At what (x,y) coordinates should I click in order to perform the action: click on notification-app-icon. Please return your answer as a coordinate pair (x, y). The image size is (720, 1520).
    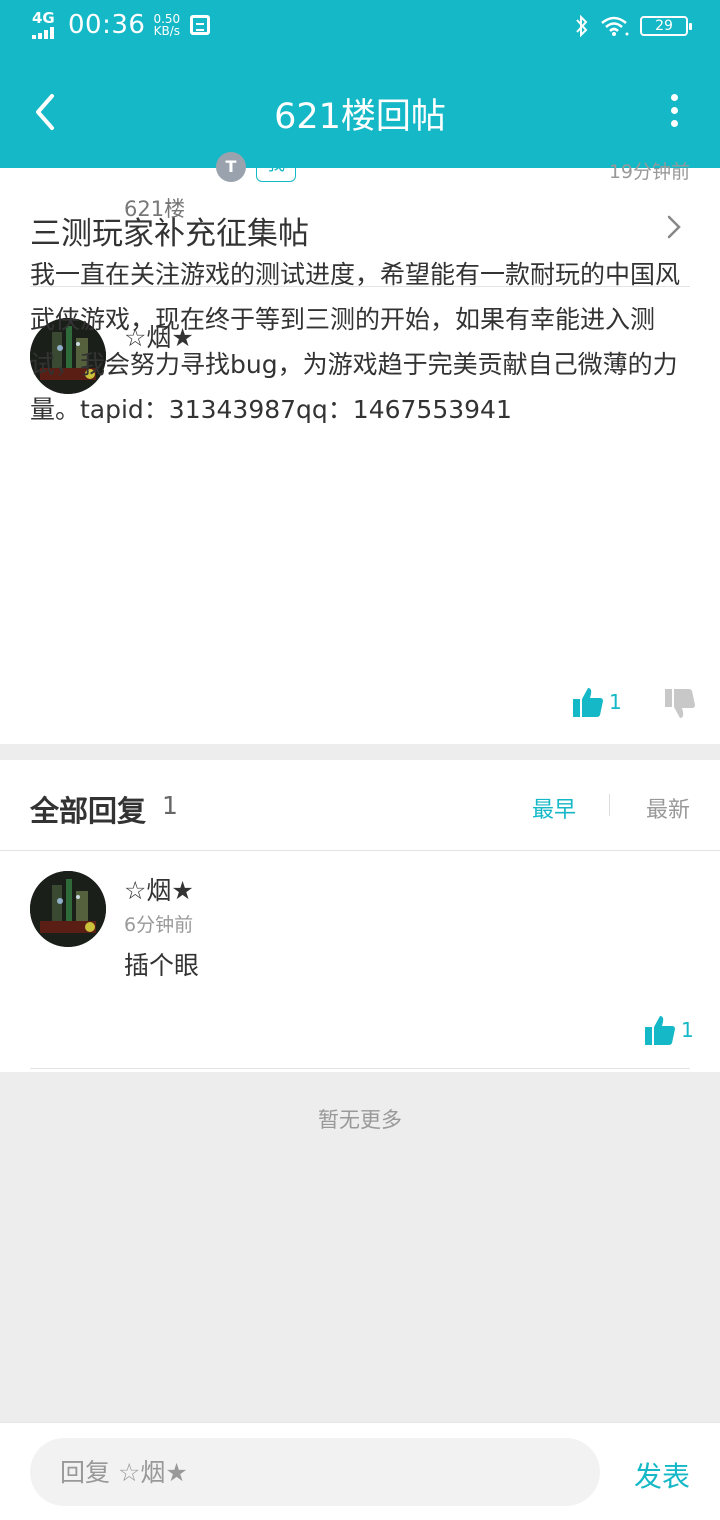
    Looking at the image, I should click on (200, 25).